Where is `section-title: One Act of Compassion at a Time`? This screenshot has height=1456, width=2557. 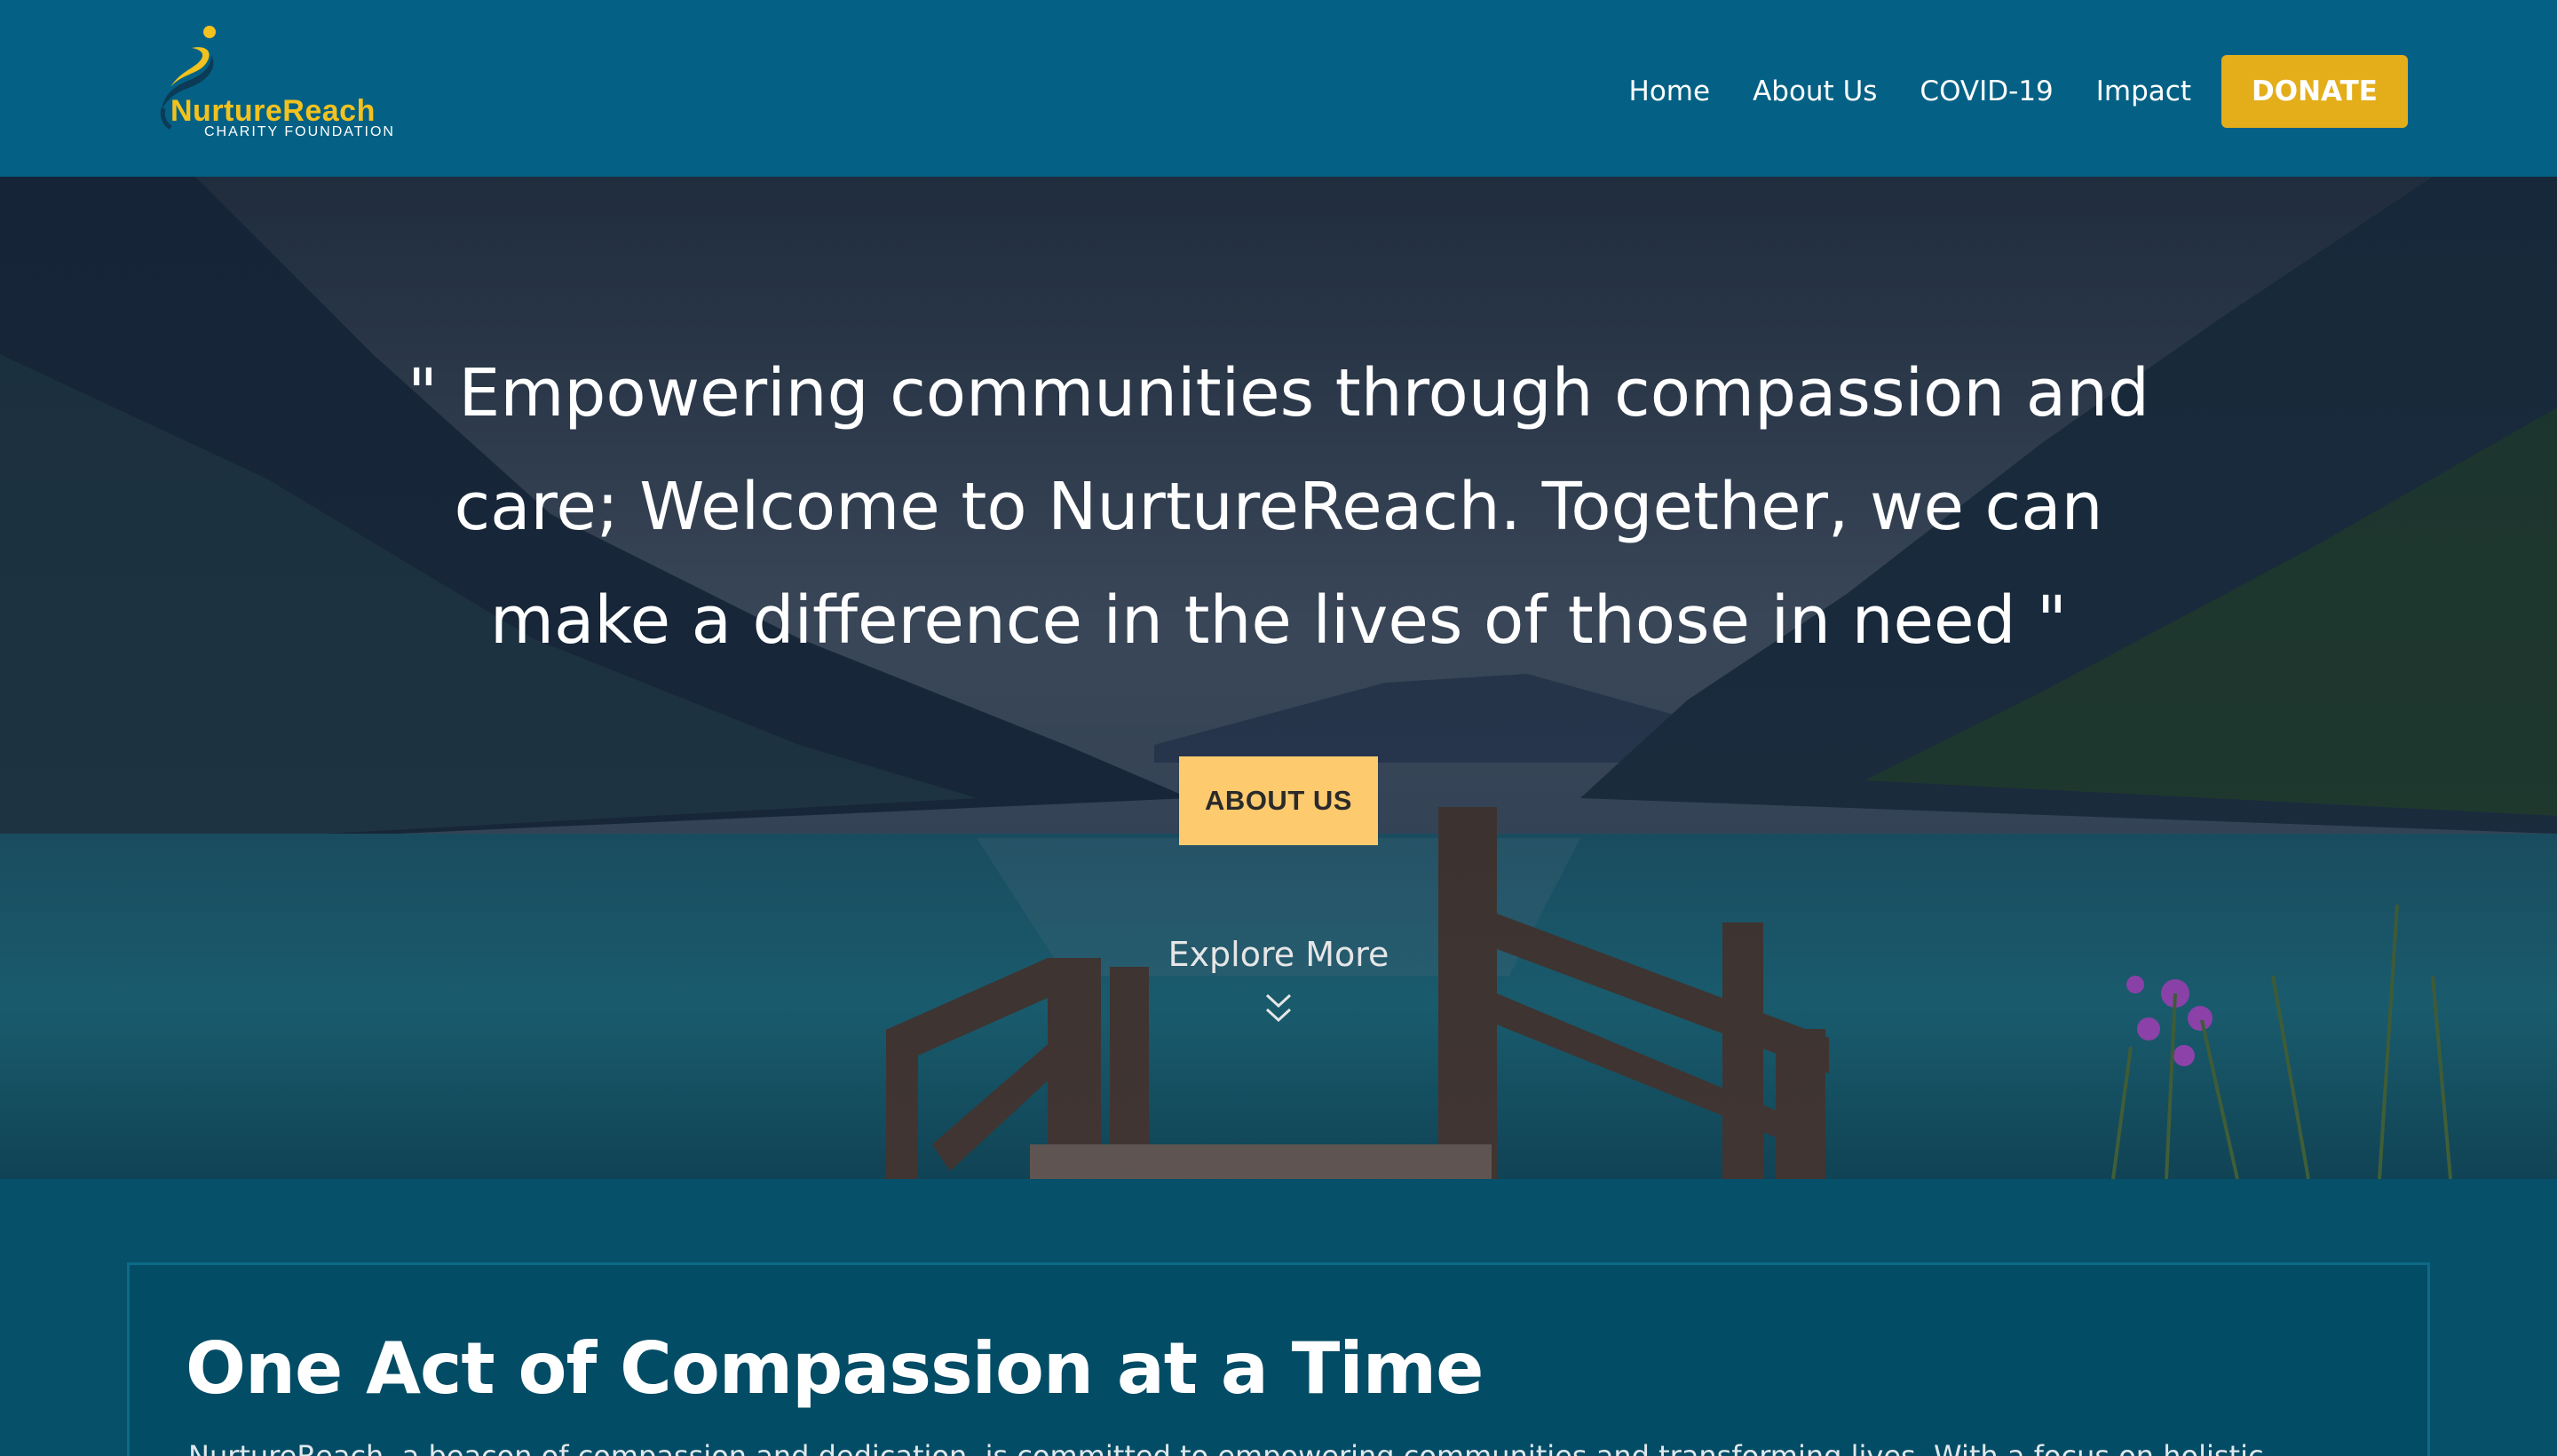
section-title: One Act of Compassion at a Time is located at coordinates (835, 1368).